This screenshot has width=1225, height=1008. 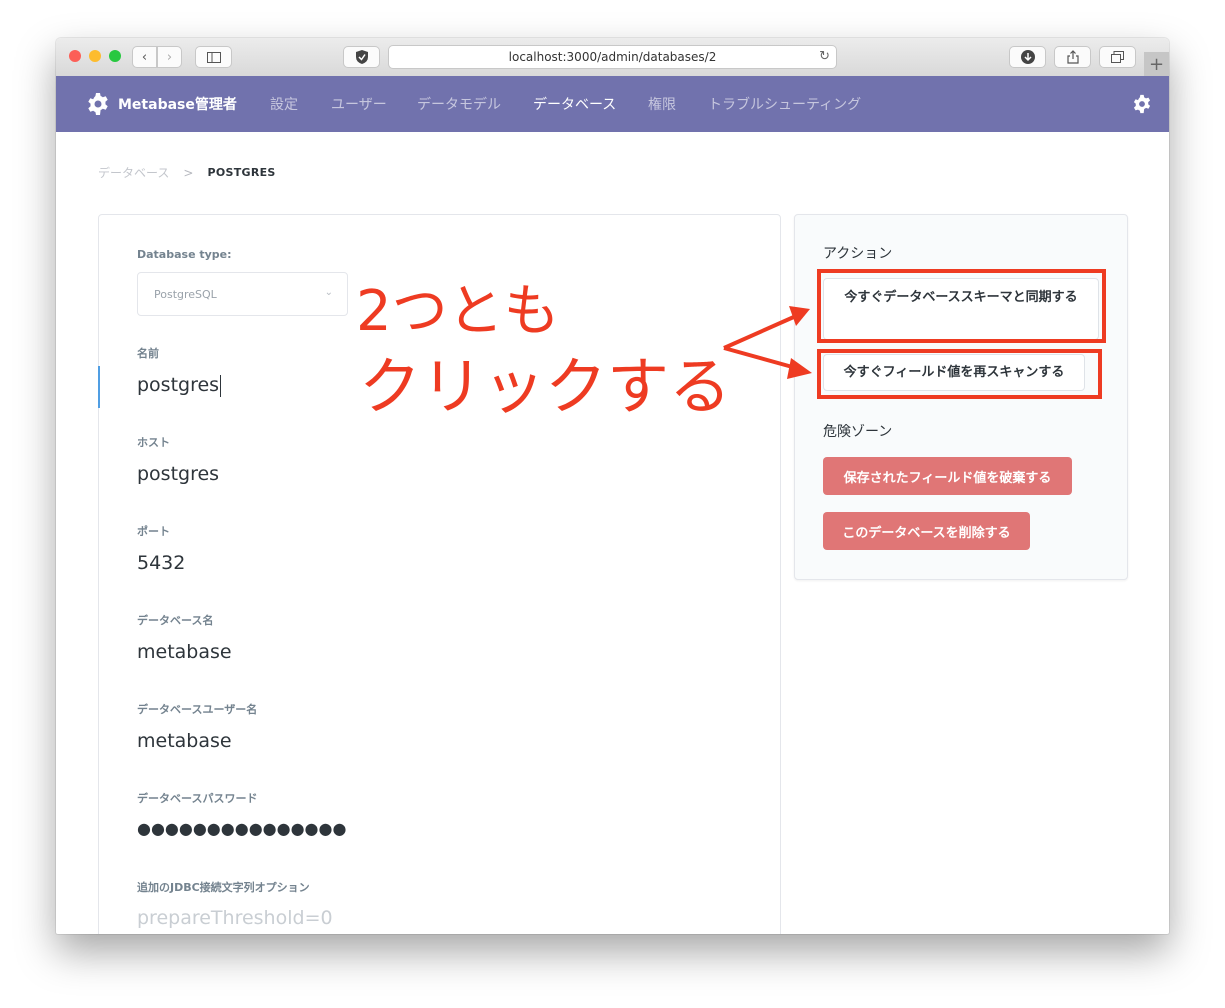 I want to click on annotation-arrows, so click(x=767, y=342).